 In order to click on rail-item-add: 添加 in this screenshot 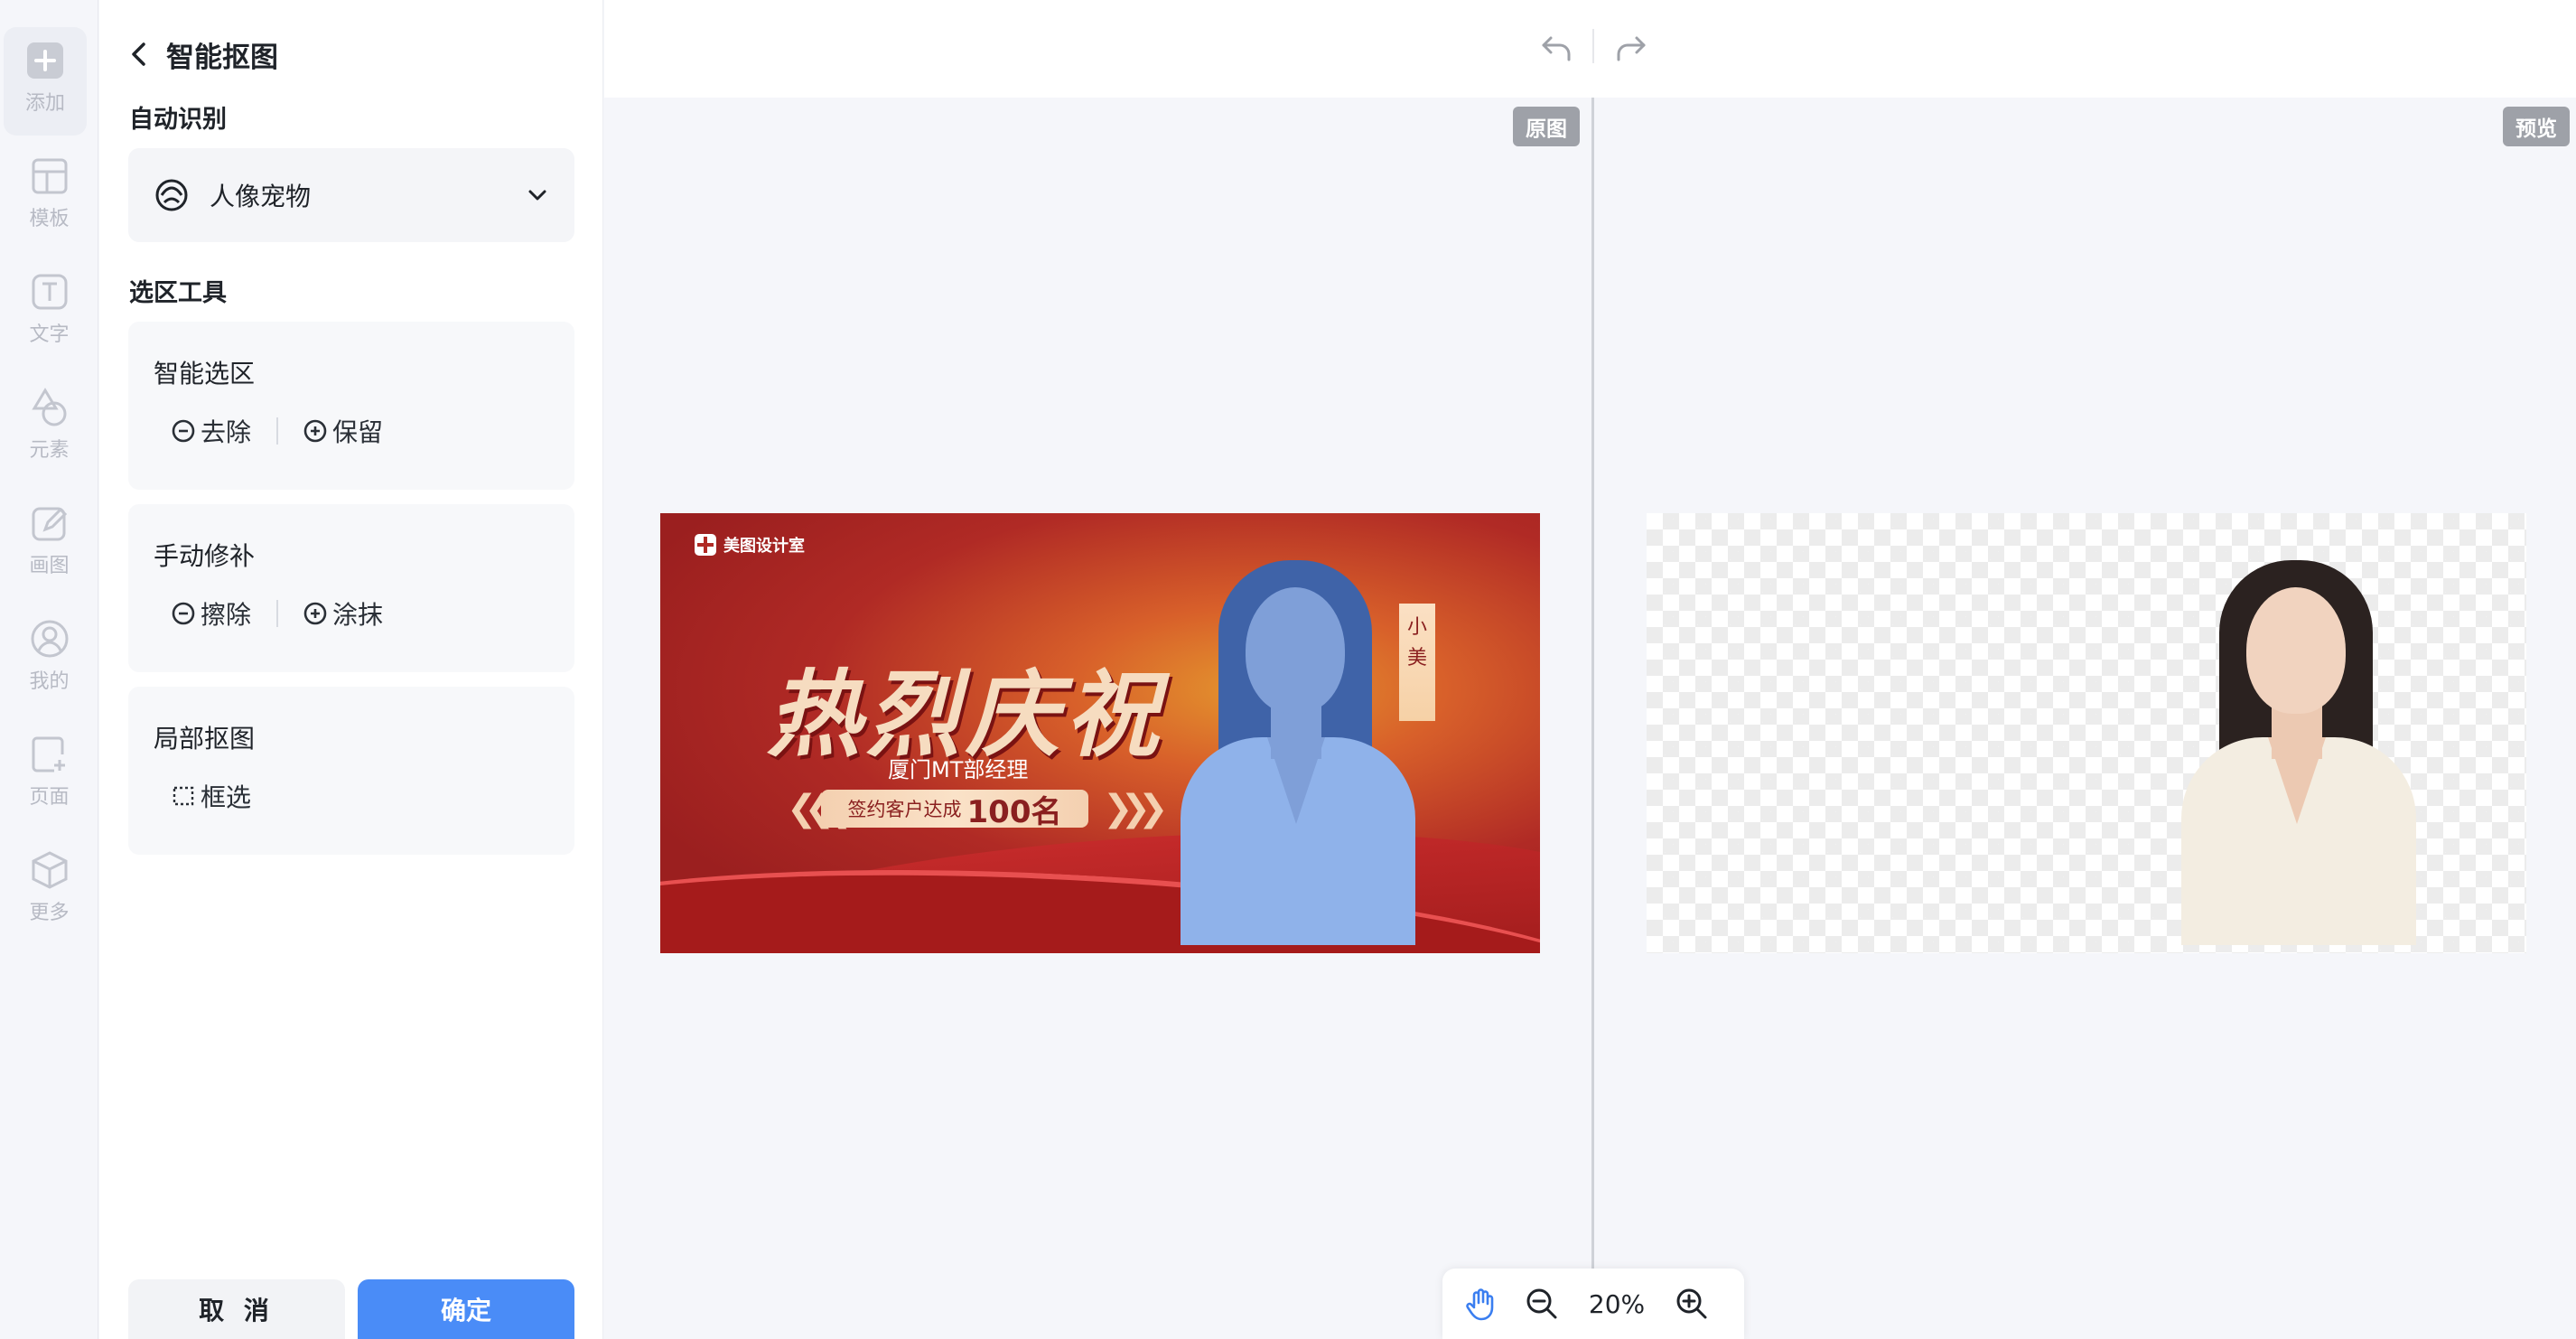, I will do `click(45, 81)`.